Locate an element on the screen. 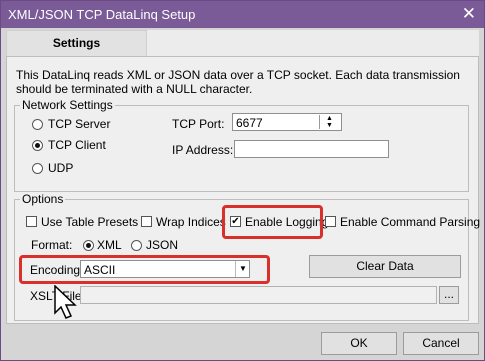 The width and height of the screenshot is (485, 361). udp-label: UDP is located at coordinates (61, 168).